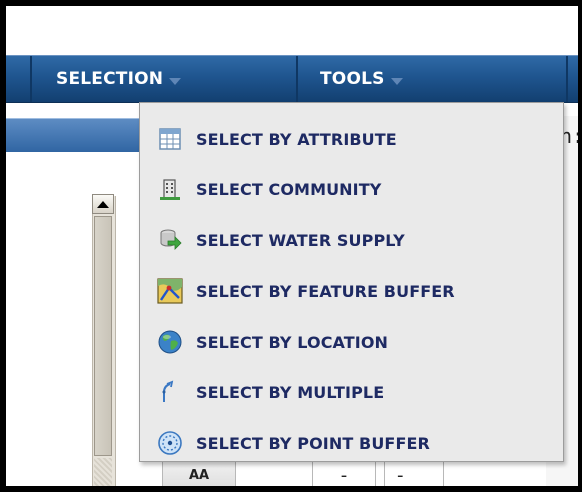 The width and height of the screenshot is (582, 492). What do you see at coordinates (103, 336) in the screenshot?
I see `scroll-thumb` at bounding box center [103, 336].